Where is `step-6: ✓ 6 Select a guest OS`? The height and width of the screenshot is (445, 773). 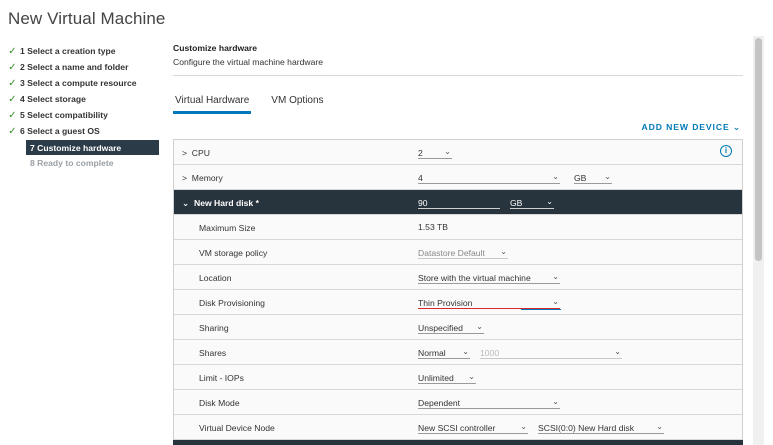
step-6: ✓ 6 Select a guest OS is located at coordinates (85, 131).